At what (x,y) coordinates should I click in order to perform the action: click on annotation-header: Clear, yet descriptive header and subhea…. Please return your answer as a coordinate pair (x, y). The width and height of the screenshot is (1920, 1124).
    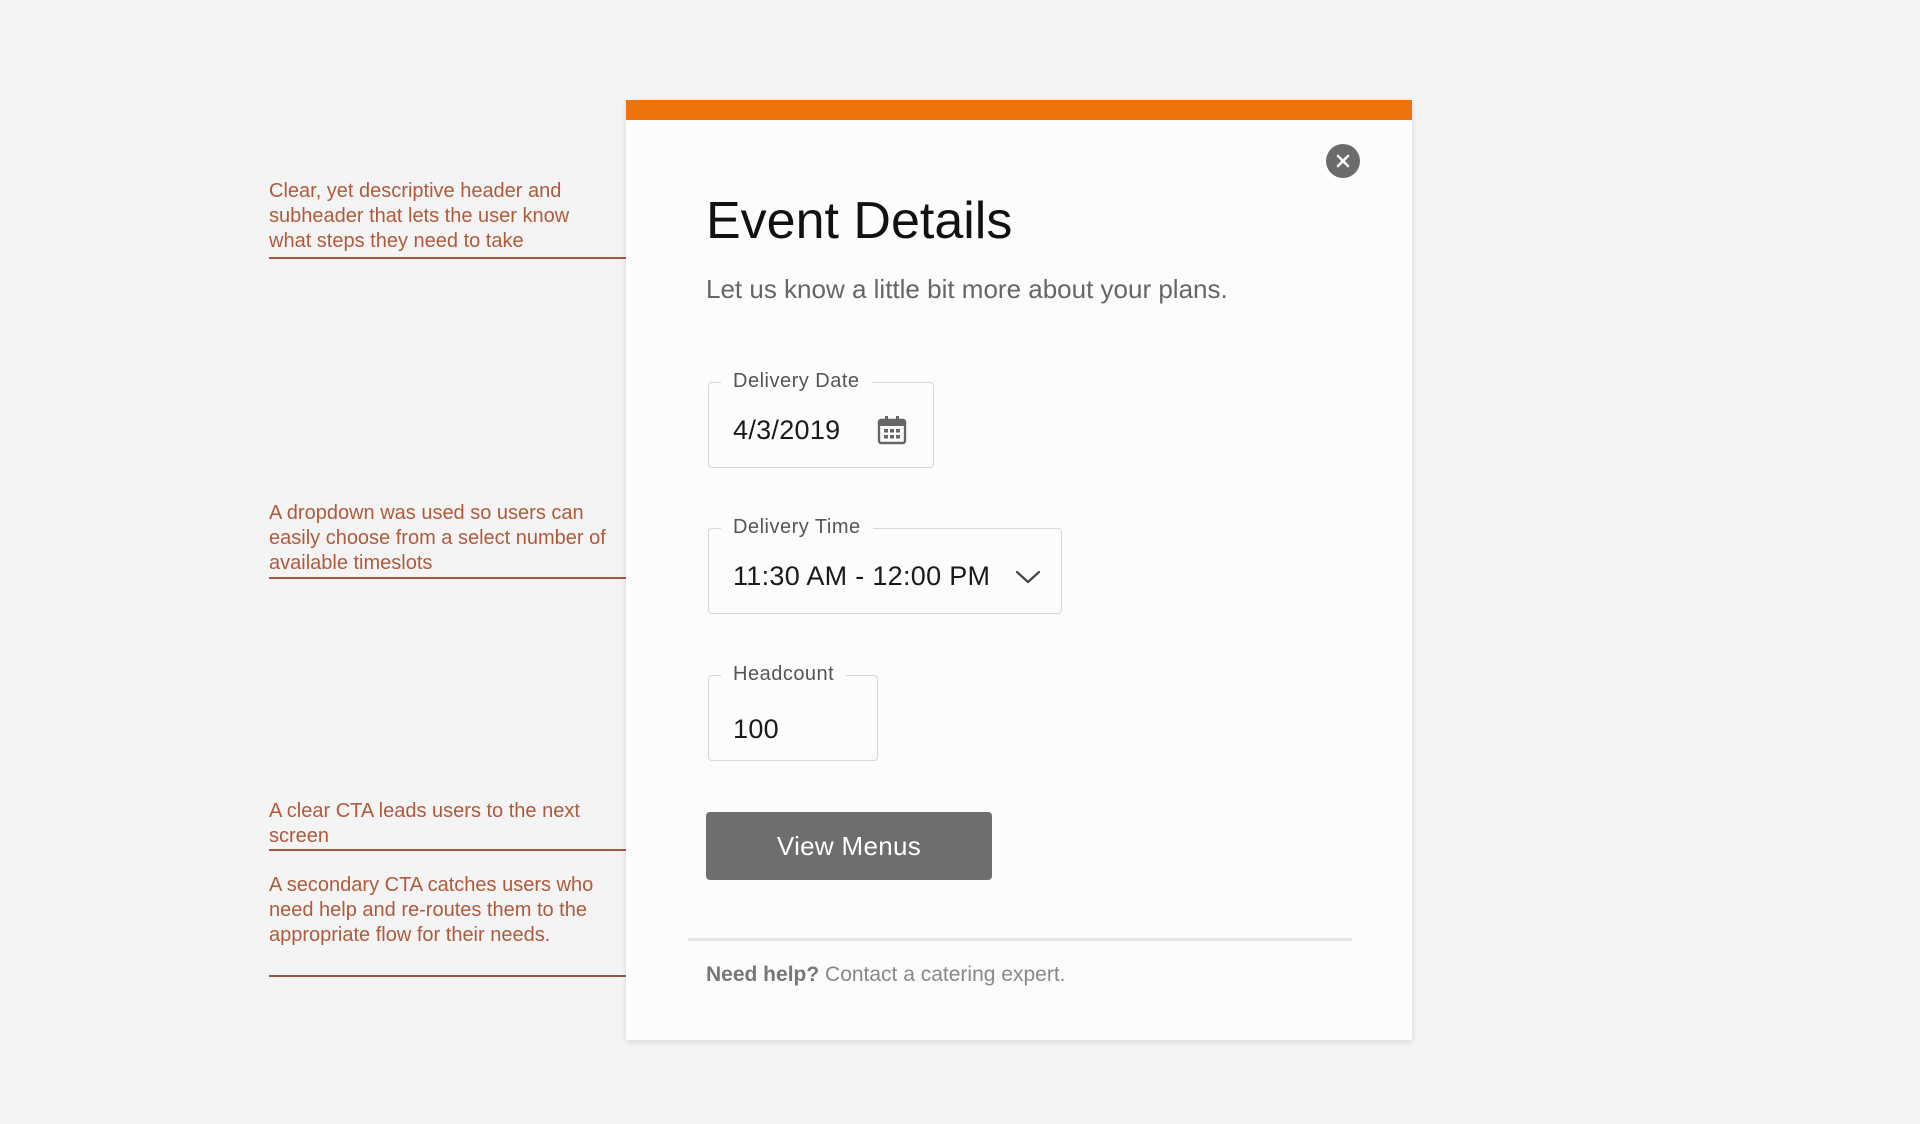
    Looking at the image, I should click on (419, 216).